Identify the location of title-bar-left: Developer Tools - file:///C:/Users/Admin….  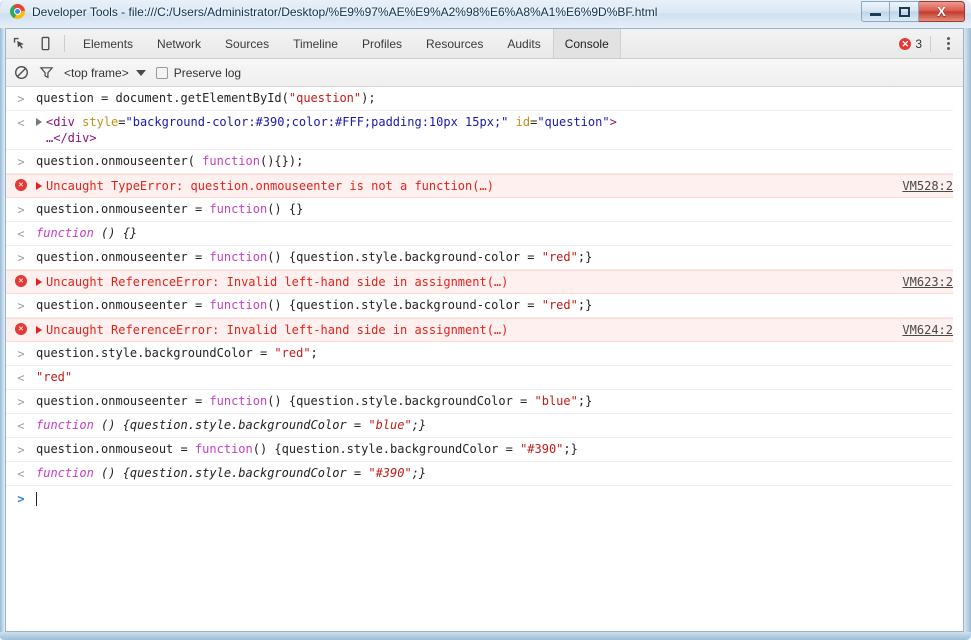
(333, 11).